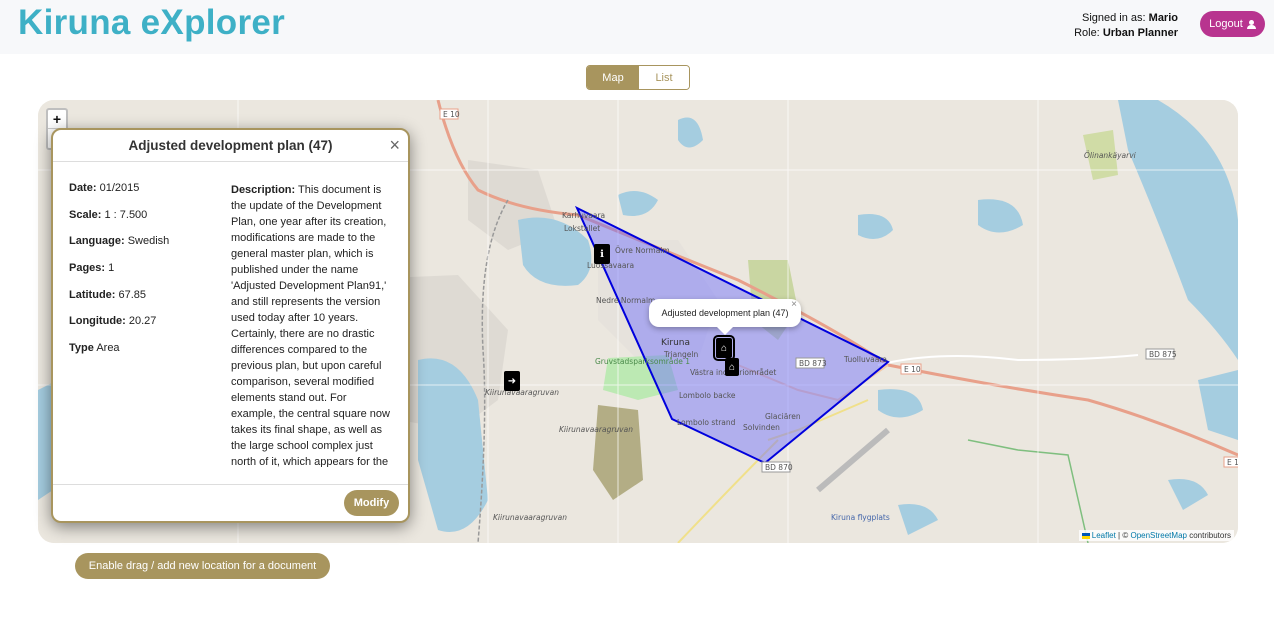  What do you see at coordinates (104, 188) in the screenshot?
I see `field-date: Date: 01/2015` at bounding box center [104, 188].